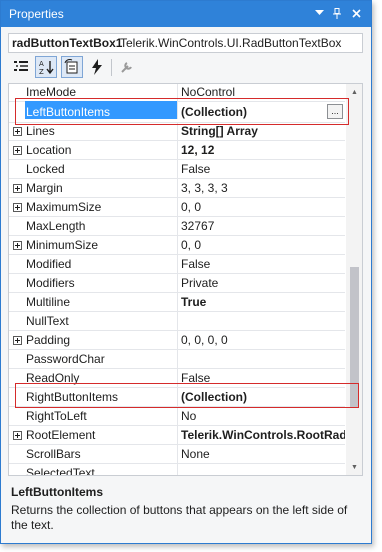 The height and width of the screenshot is (552, 382). Describe the element at coordinates (177, 245) in the screenshot. I see `property-row-minimumsize: MinimumSize 0, 0` at that location.